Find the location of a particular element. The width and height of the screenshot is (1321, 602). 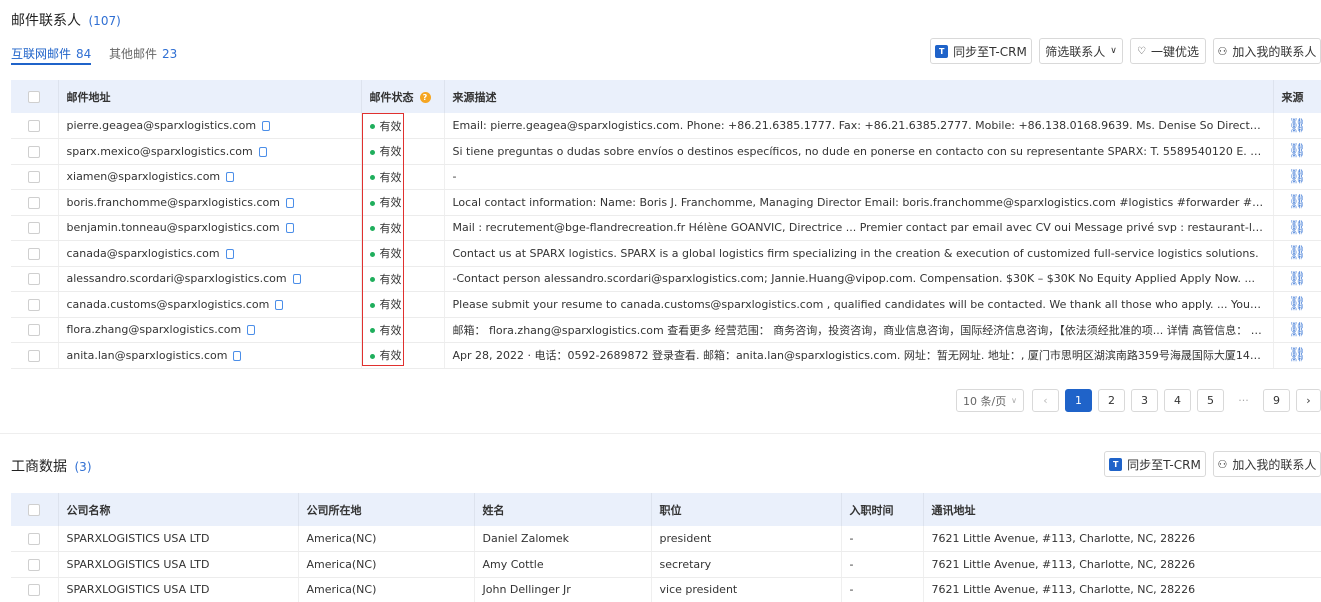

email-cell: boris.franchomme@sparxlogistics.com is located at coordinates (210, 202).